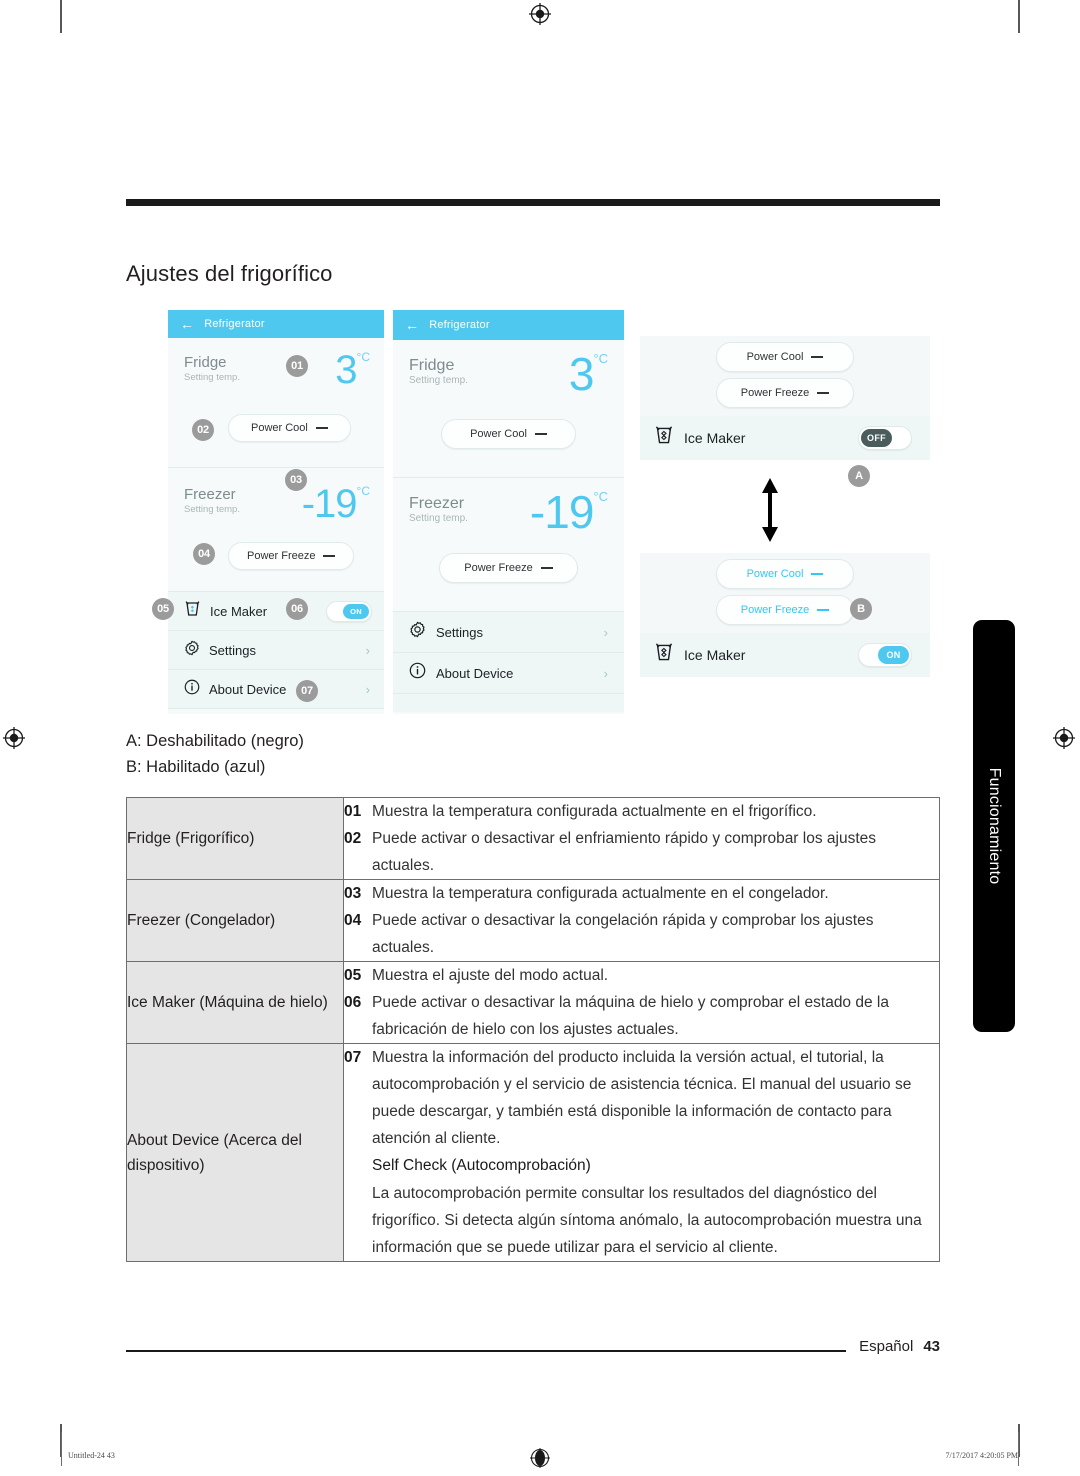  What do you see at coordinates (770, 512) in the screenshot?
I see `up-down-arrow-icon` at bounding box center [770, 512].